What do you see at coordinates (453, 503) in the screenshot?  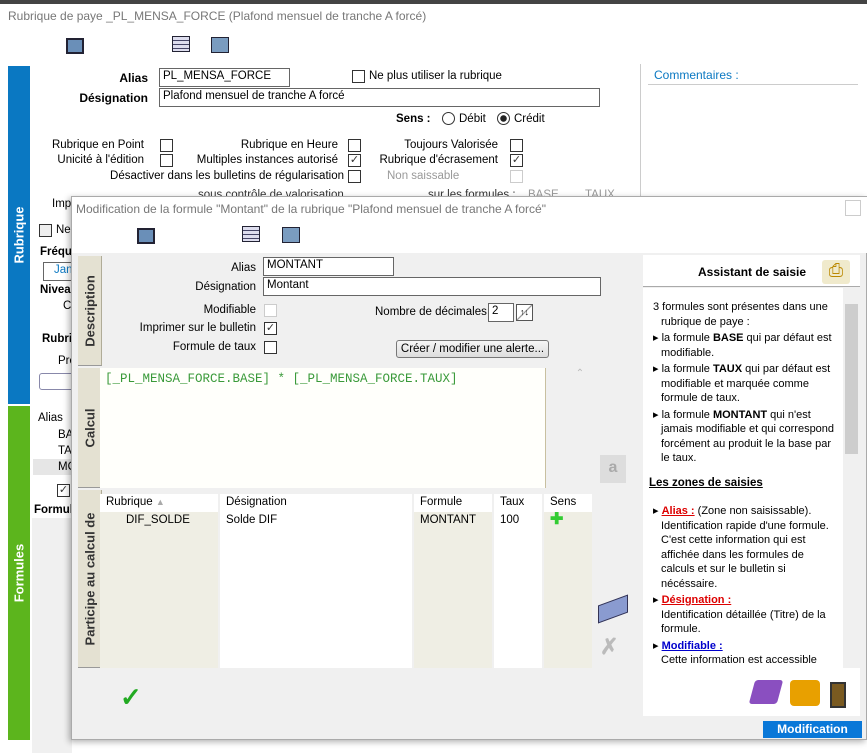 I see `column-formule: Formule` at bounding box center [453, 503].